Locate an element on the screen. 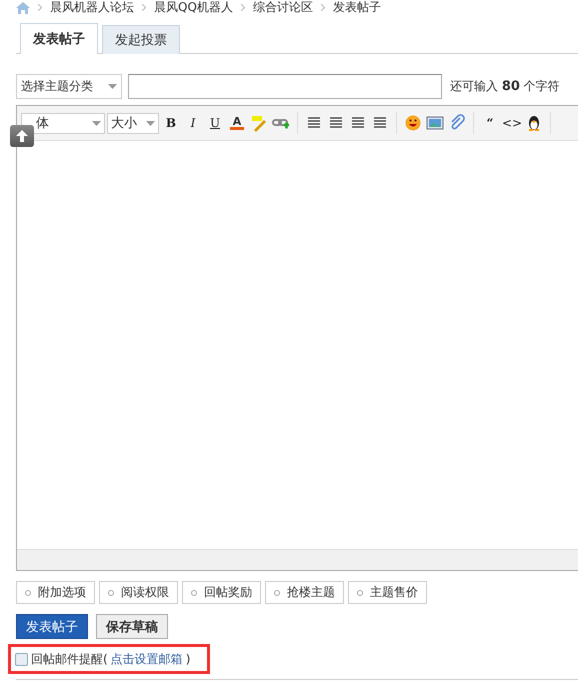  code-button: <> is located at coordinates (512, 123).